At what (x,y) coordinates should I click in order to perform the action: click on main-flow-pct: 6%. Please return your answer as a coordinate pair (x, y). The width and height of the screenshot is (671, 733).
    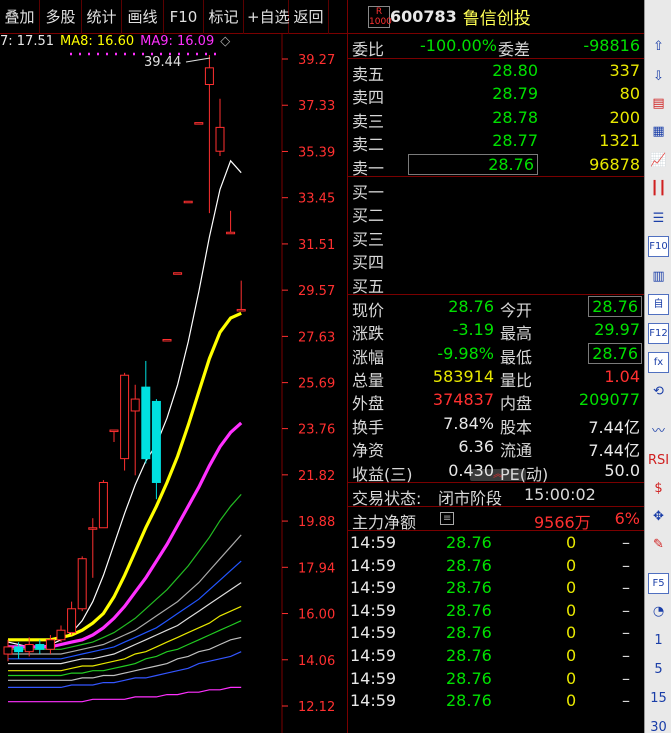
    Looking at the image, I should click on (627, 519).